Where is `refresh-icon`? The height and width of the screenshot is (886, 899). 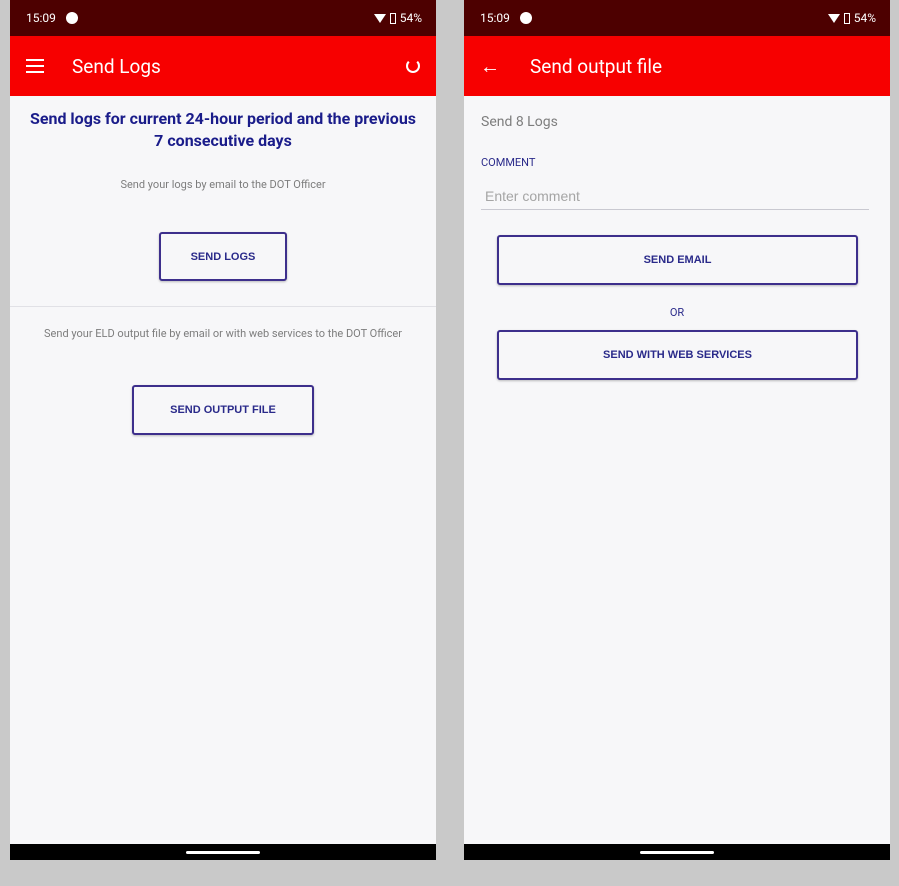 refresh-icon is located at coordinates (413, 66).